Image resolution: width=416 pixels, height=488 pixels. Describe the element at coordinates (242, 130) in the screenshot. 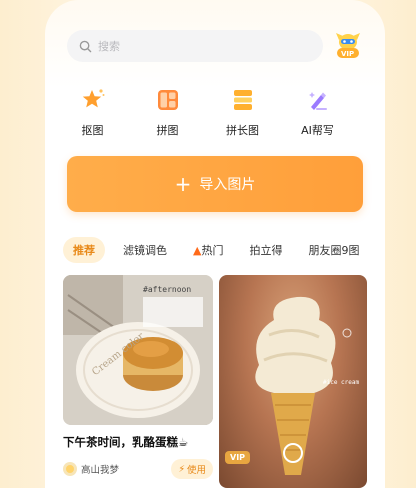

I see `tool-label: 拼长图` at that location.